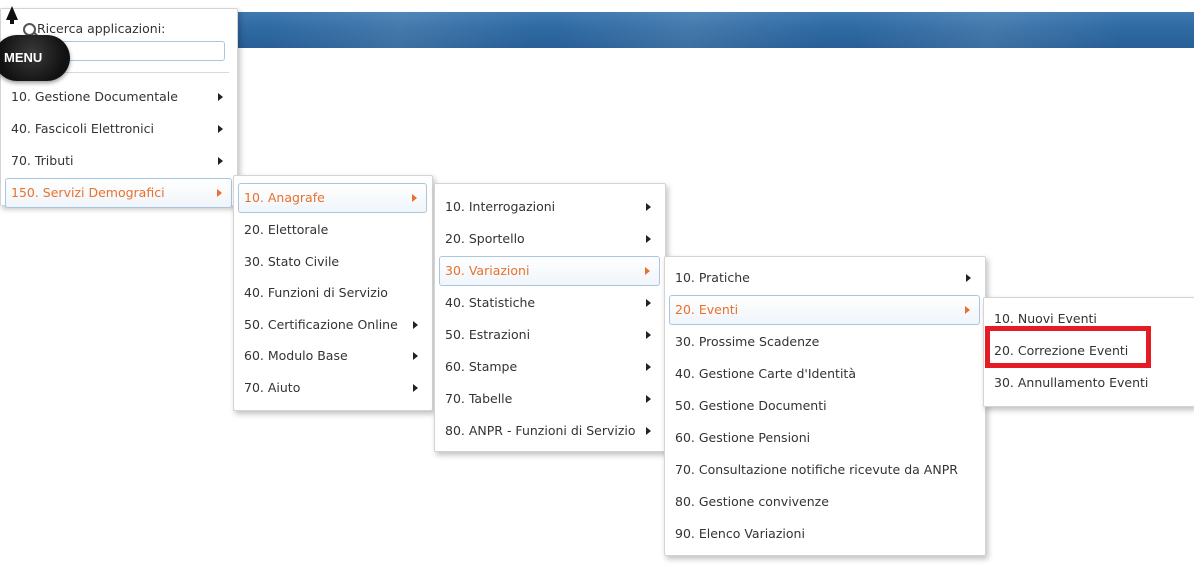  What do you see at coordinates (316, 292) in the screenshot?
I see `menu-item-label: 40. Funzioni di Servizio` at bounding box center [316, 292].